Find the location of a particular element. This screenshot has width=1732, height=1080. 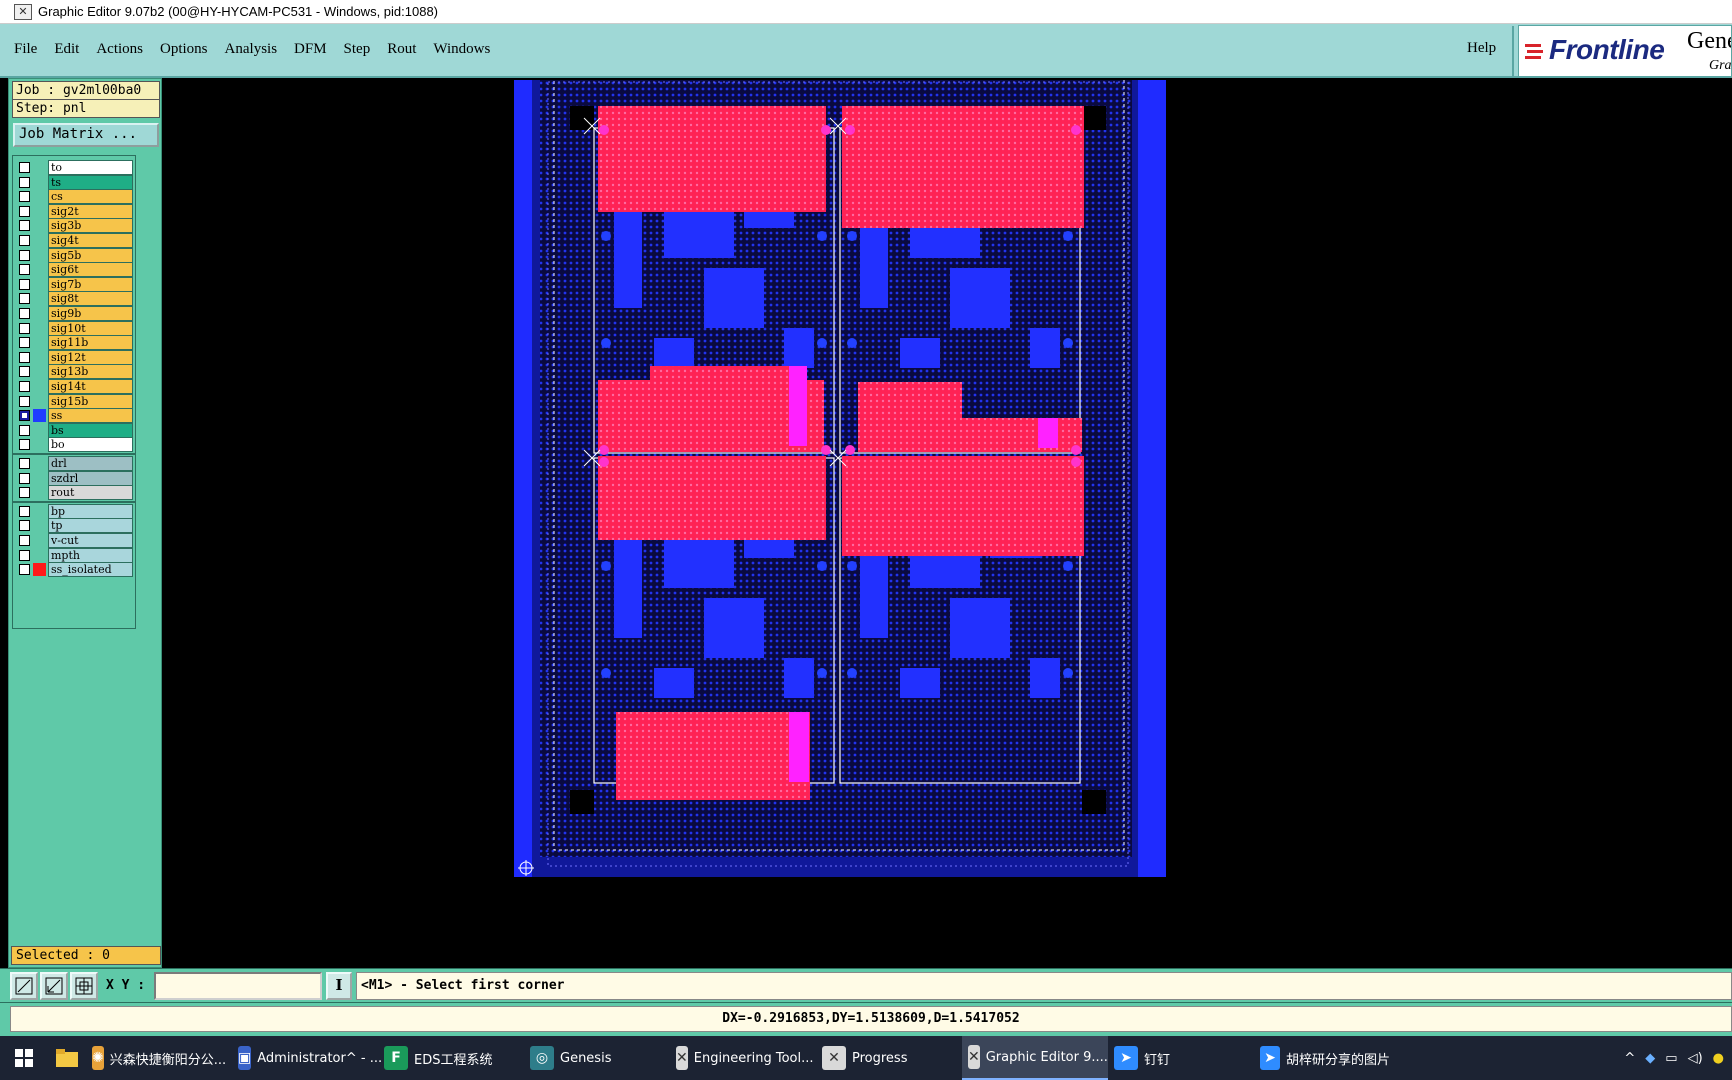

notification-icon: ● is located at coordinates (1718, 1058).